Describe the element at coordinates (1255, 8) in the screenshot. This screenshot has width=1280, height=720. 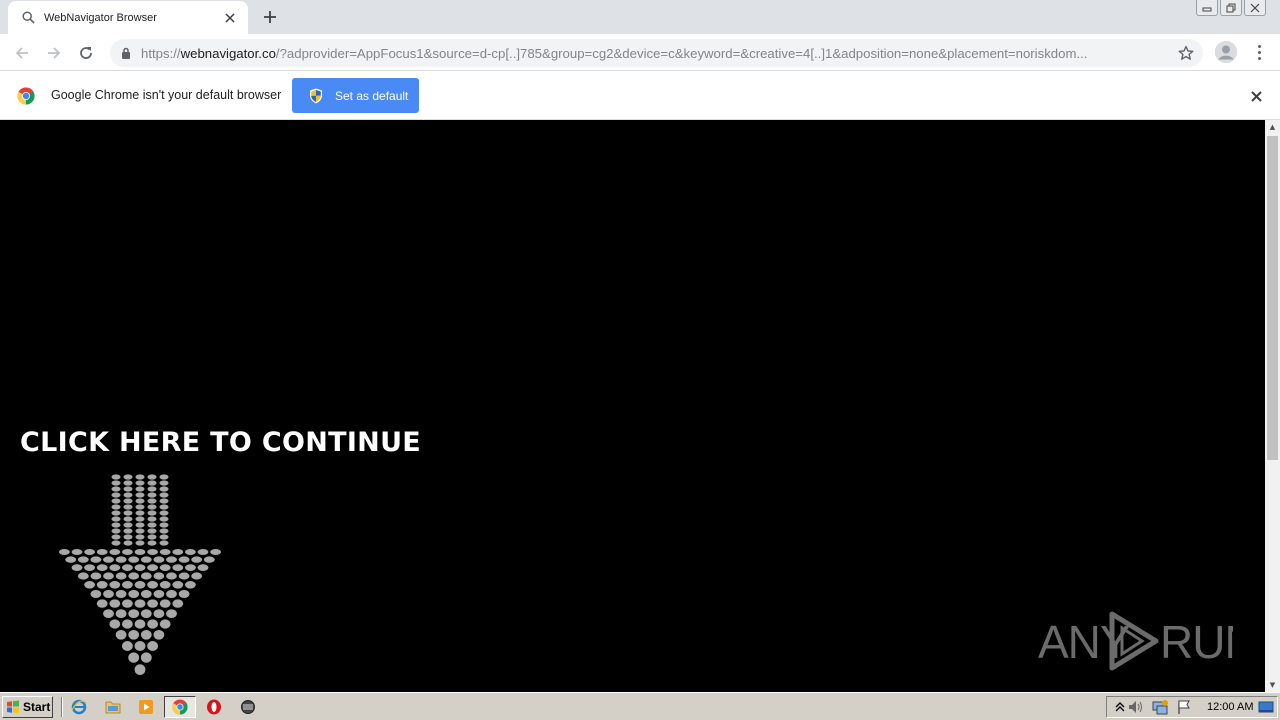
I see `window-close-button` at that location.